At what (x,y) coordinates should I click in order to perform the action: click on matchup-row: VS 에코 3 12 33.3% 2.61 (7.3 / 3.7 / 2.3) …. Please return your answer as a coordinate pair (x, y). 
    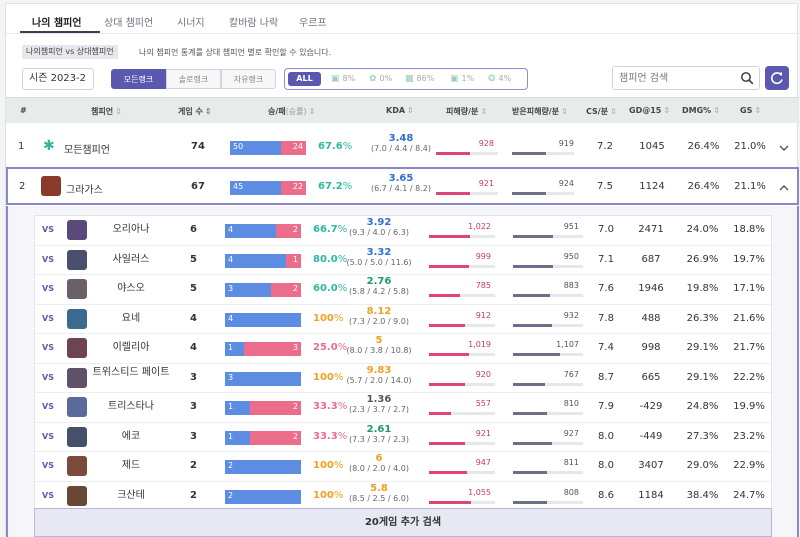
    Looking at the image, I should click on (403, 437).